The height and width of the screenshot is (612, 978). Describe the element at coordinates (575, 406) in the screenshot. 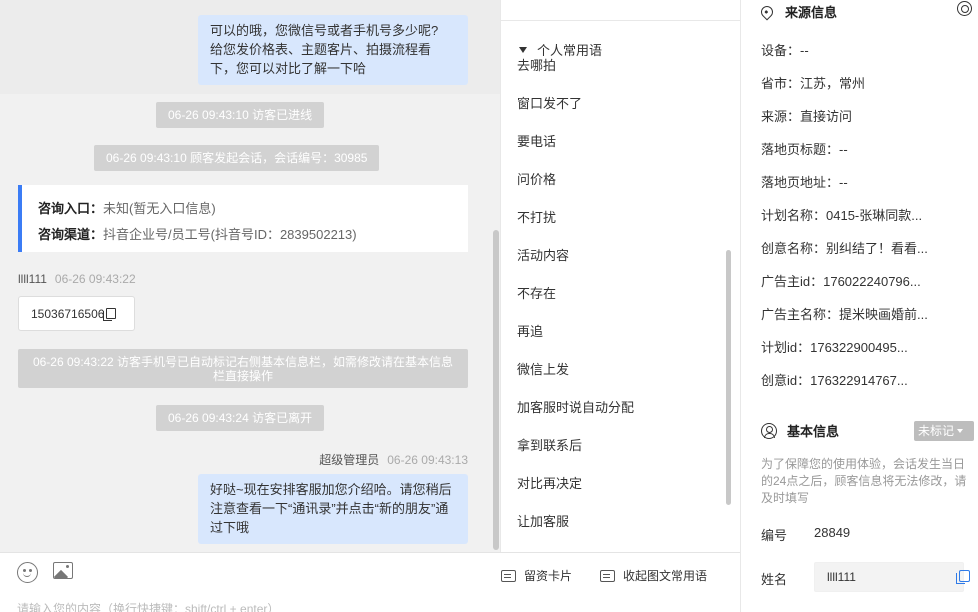

I see `phrase-item: 加客服时说自动分配` at that location.